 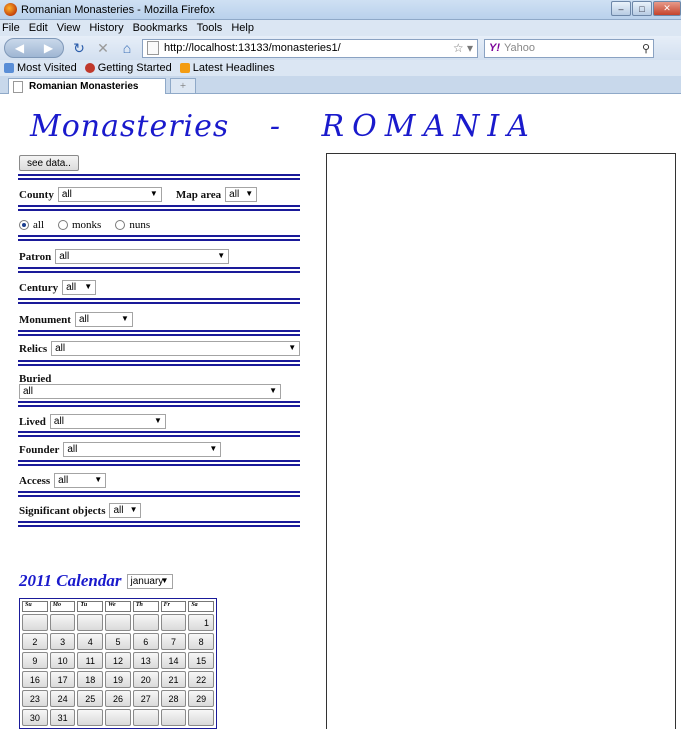 What do you see at coordinates (35, 698) in the screenshot?
I see `calendar-day-button: 23` at bounding box center [35, 698].